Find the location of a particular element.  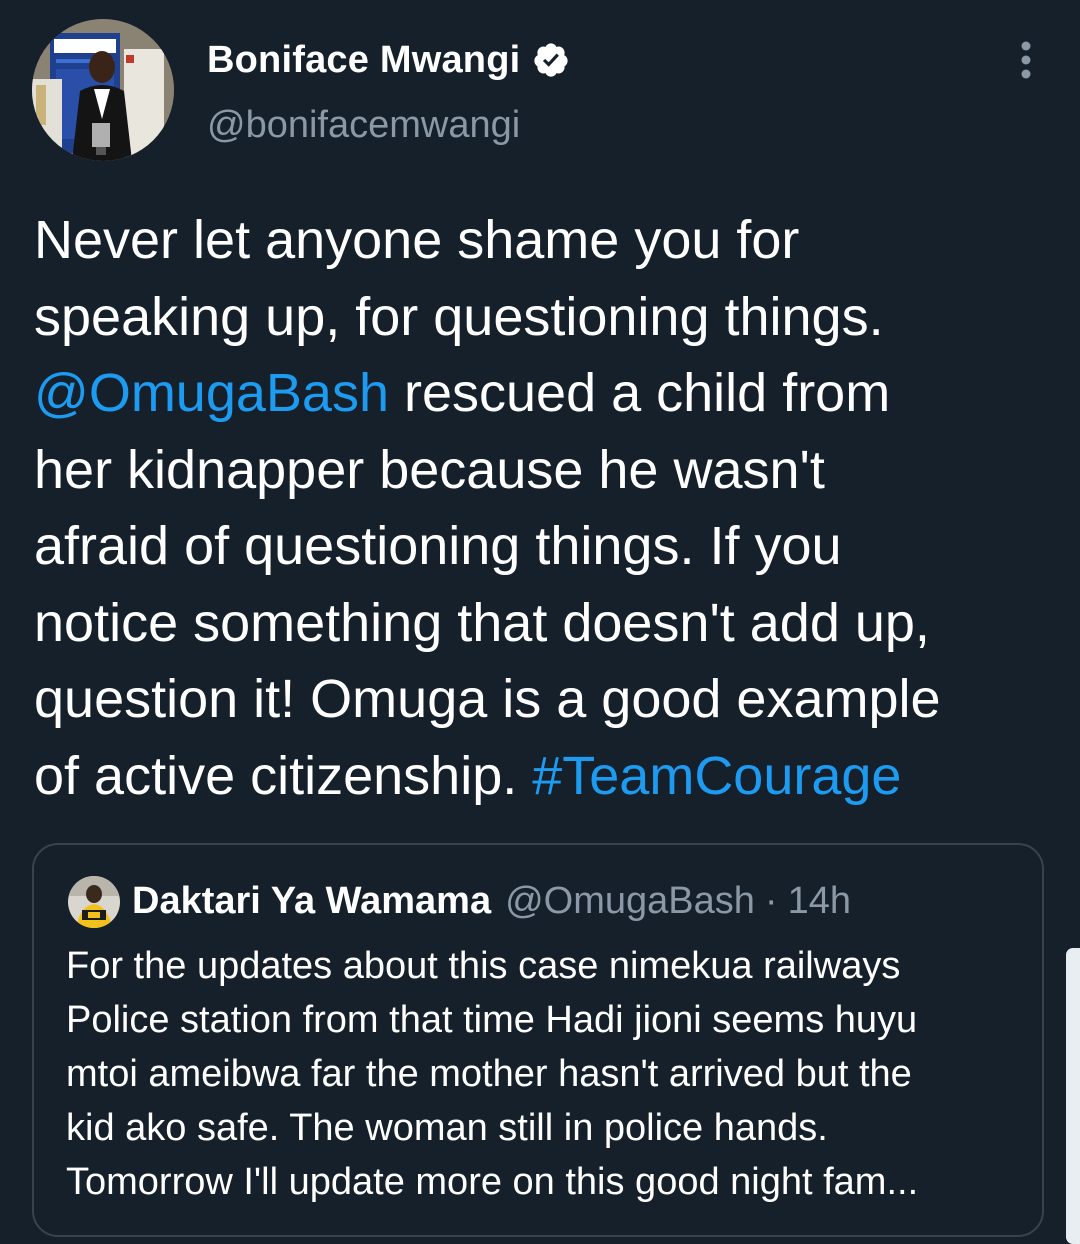

quoted-author-avatar is located at coordinates (94, 902).